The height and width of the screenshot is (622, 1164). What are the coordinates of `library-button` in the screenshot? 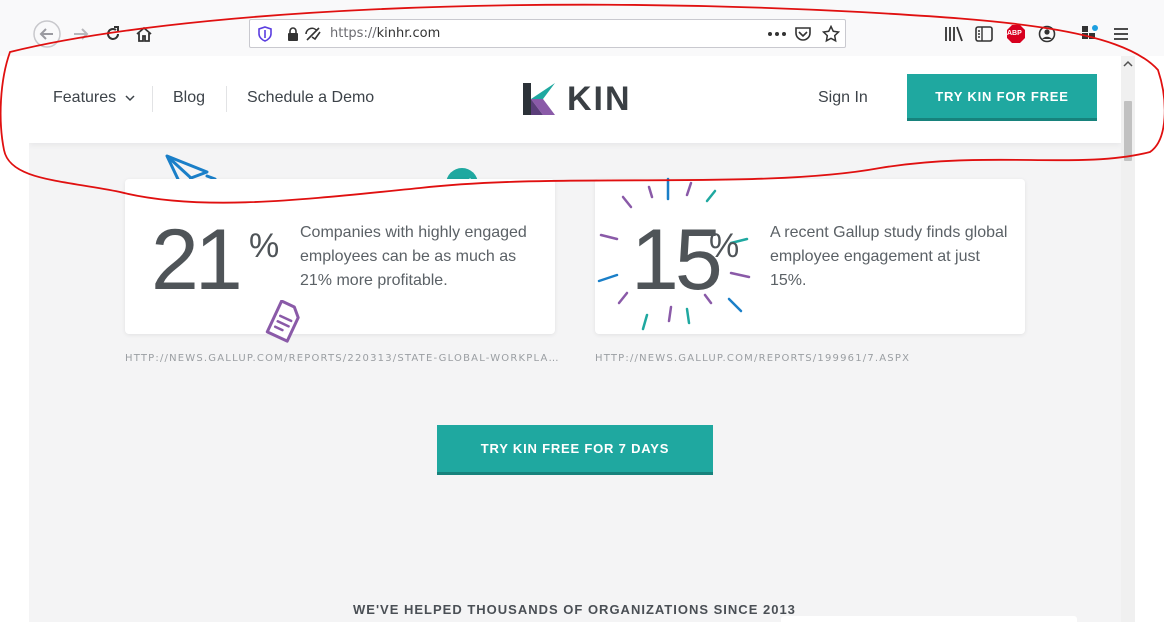 It's located at (954, 34).